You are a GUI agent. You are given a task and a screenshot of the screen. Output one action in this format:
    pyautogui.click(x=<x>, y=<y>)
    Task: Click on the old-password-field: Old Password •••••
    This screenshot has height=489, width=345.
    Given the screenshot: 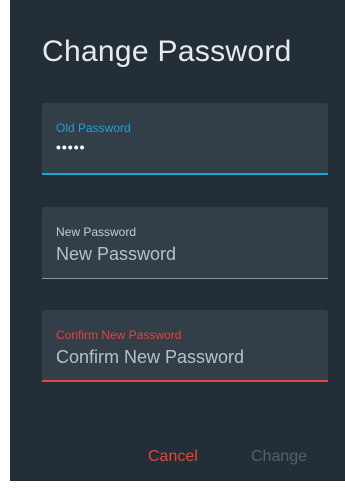 What is the action you would take?
    pyautogui.click(x=185, y=139)
    